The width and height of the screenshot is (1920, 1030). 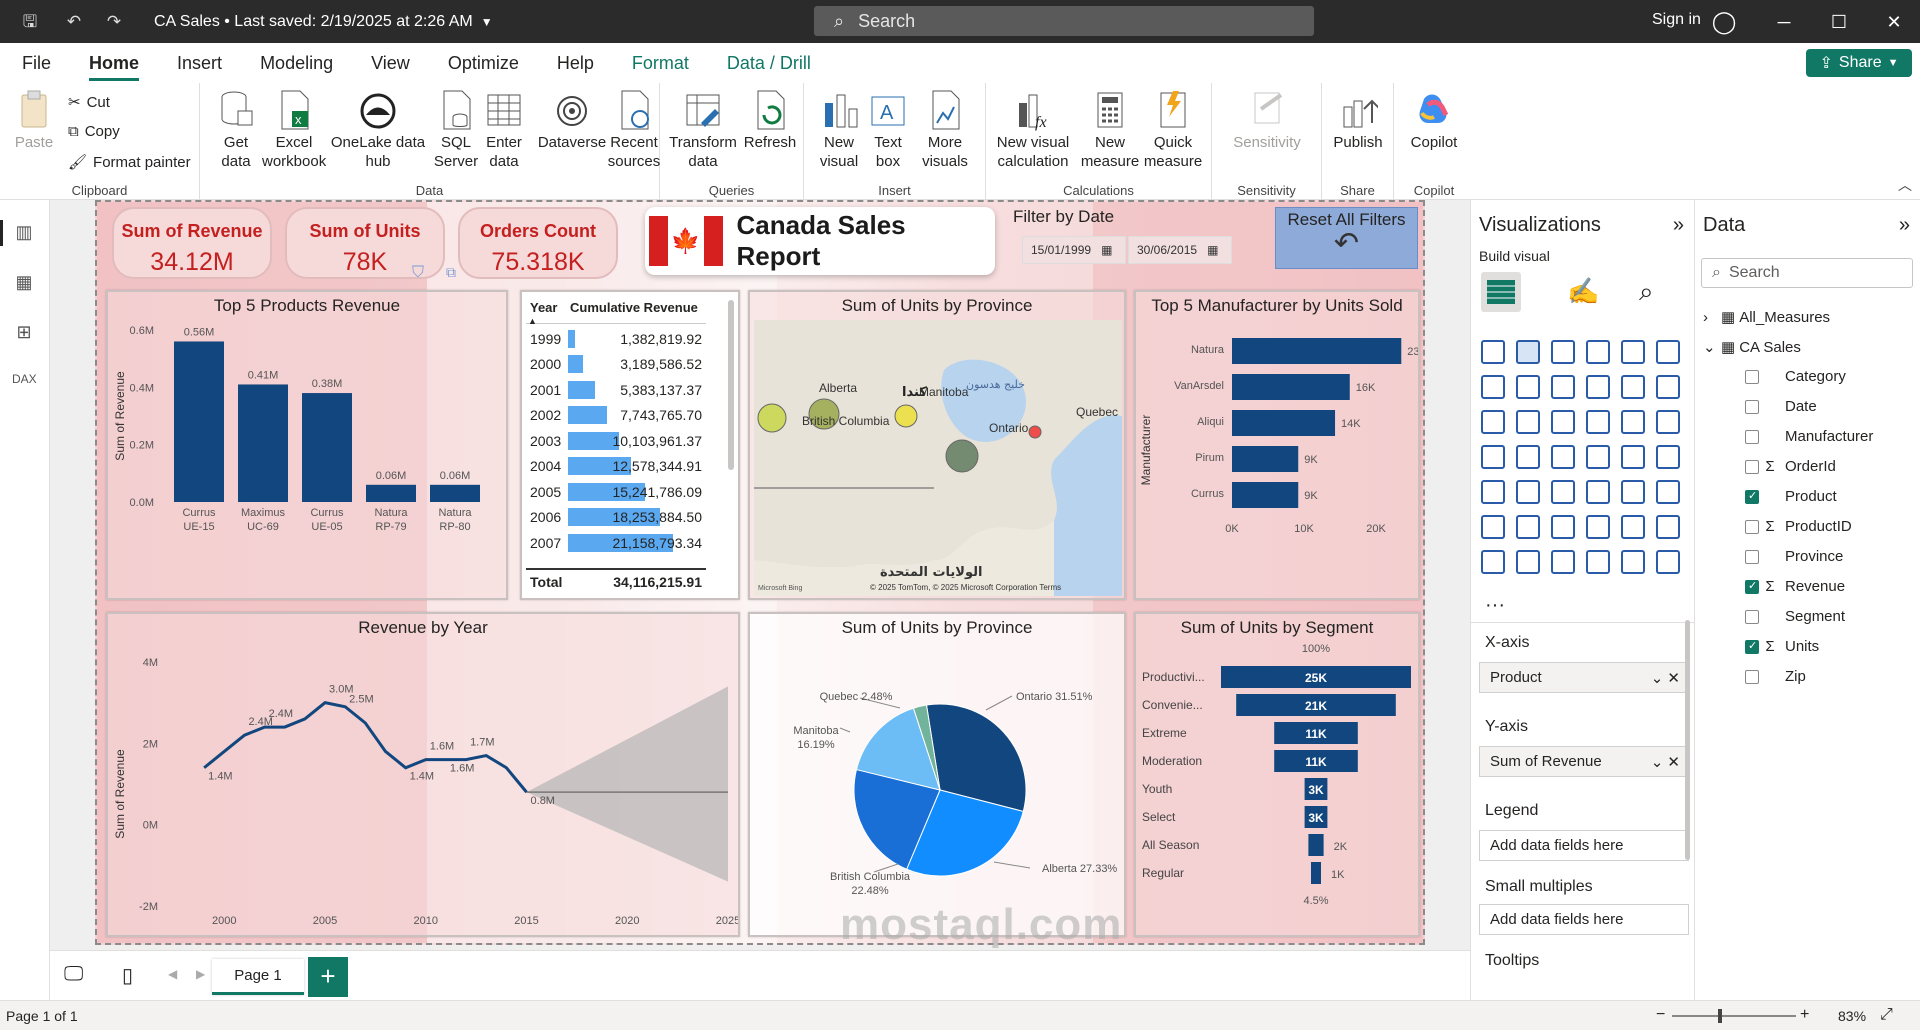 What do you see at coordinates (1781, 406) in the screenshot?
I see `field-item: Date` at bounding box center [1781, 406].